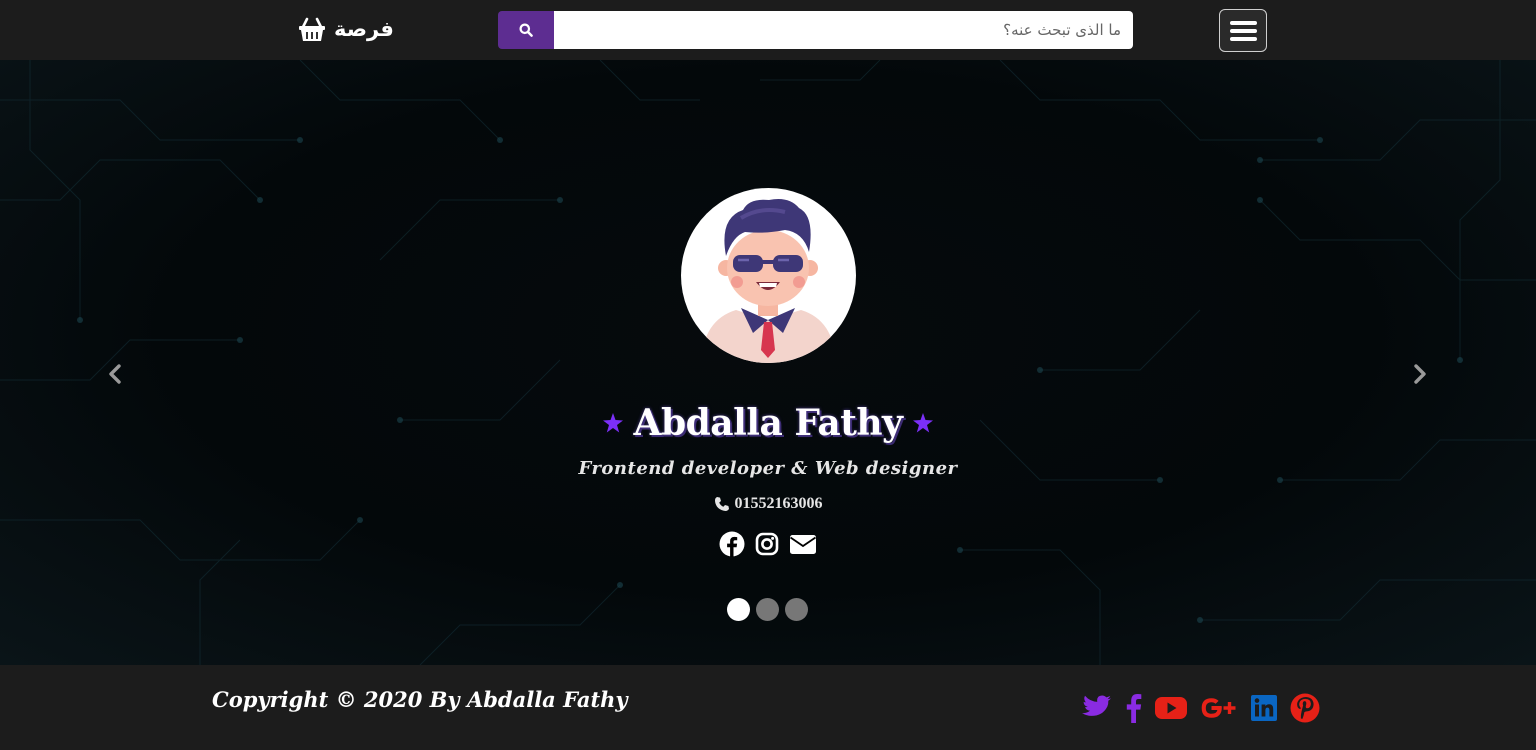 This screenshot has height=750, width=1536. I want to click on search-icon, so click(526, 30).